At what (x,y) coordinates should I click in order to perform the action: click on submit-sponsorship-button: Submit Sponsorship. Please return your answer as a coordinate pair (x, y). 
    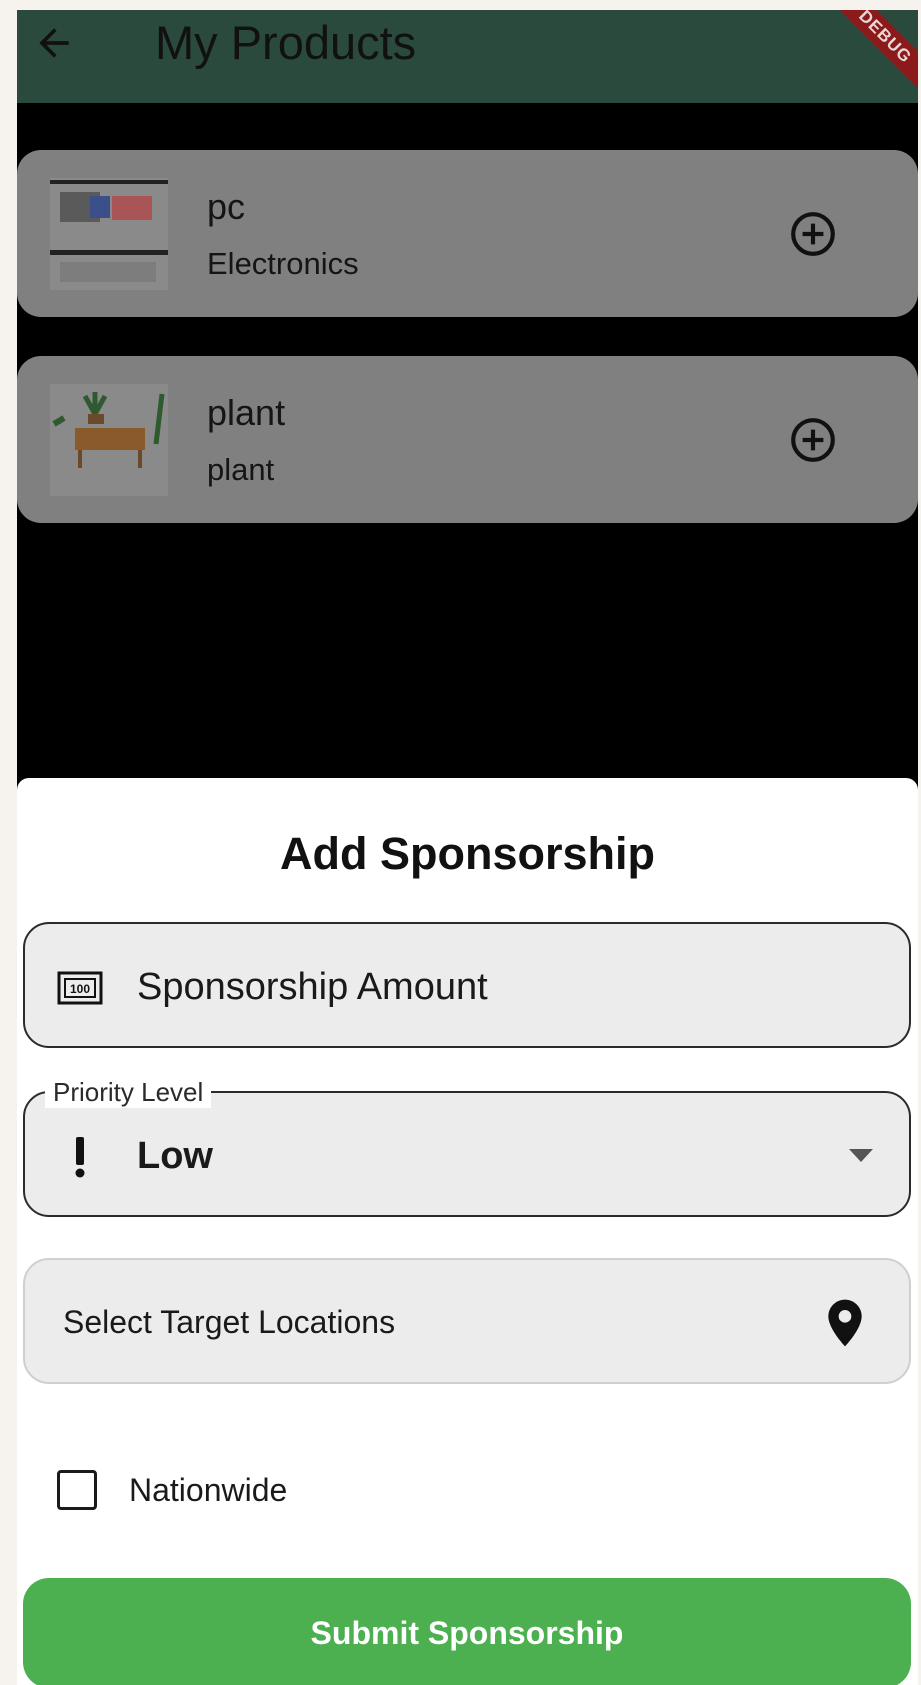
    Looking at the image, I should click on (467, 1631).